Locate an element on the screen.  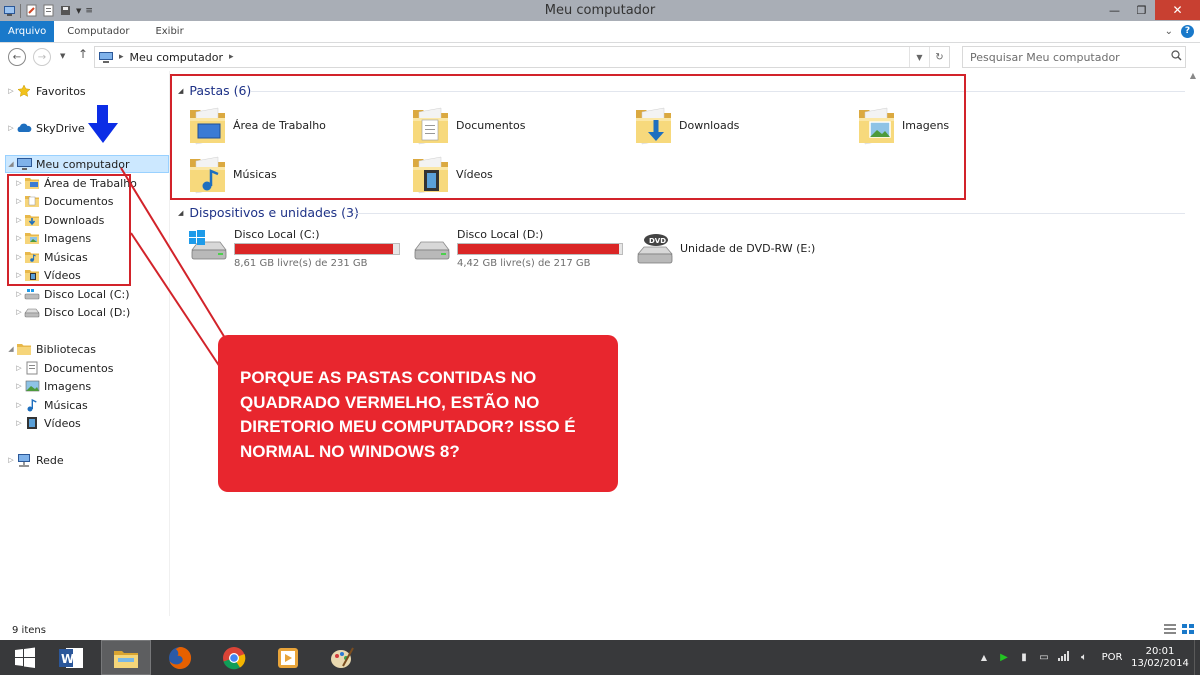
tab-exibir: Exibir is located at coordinates (169, 31).